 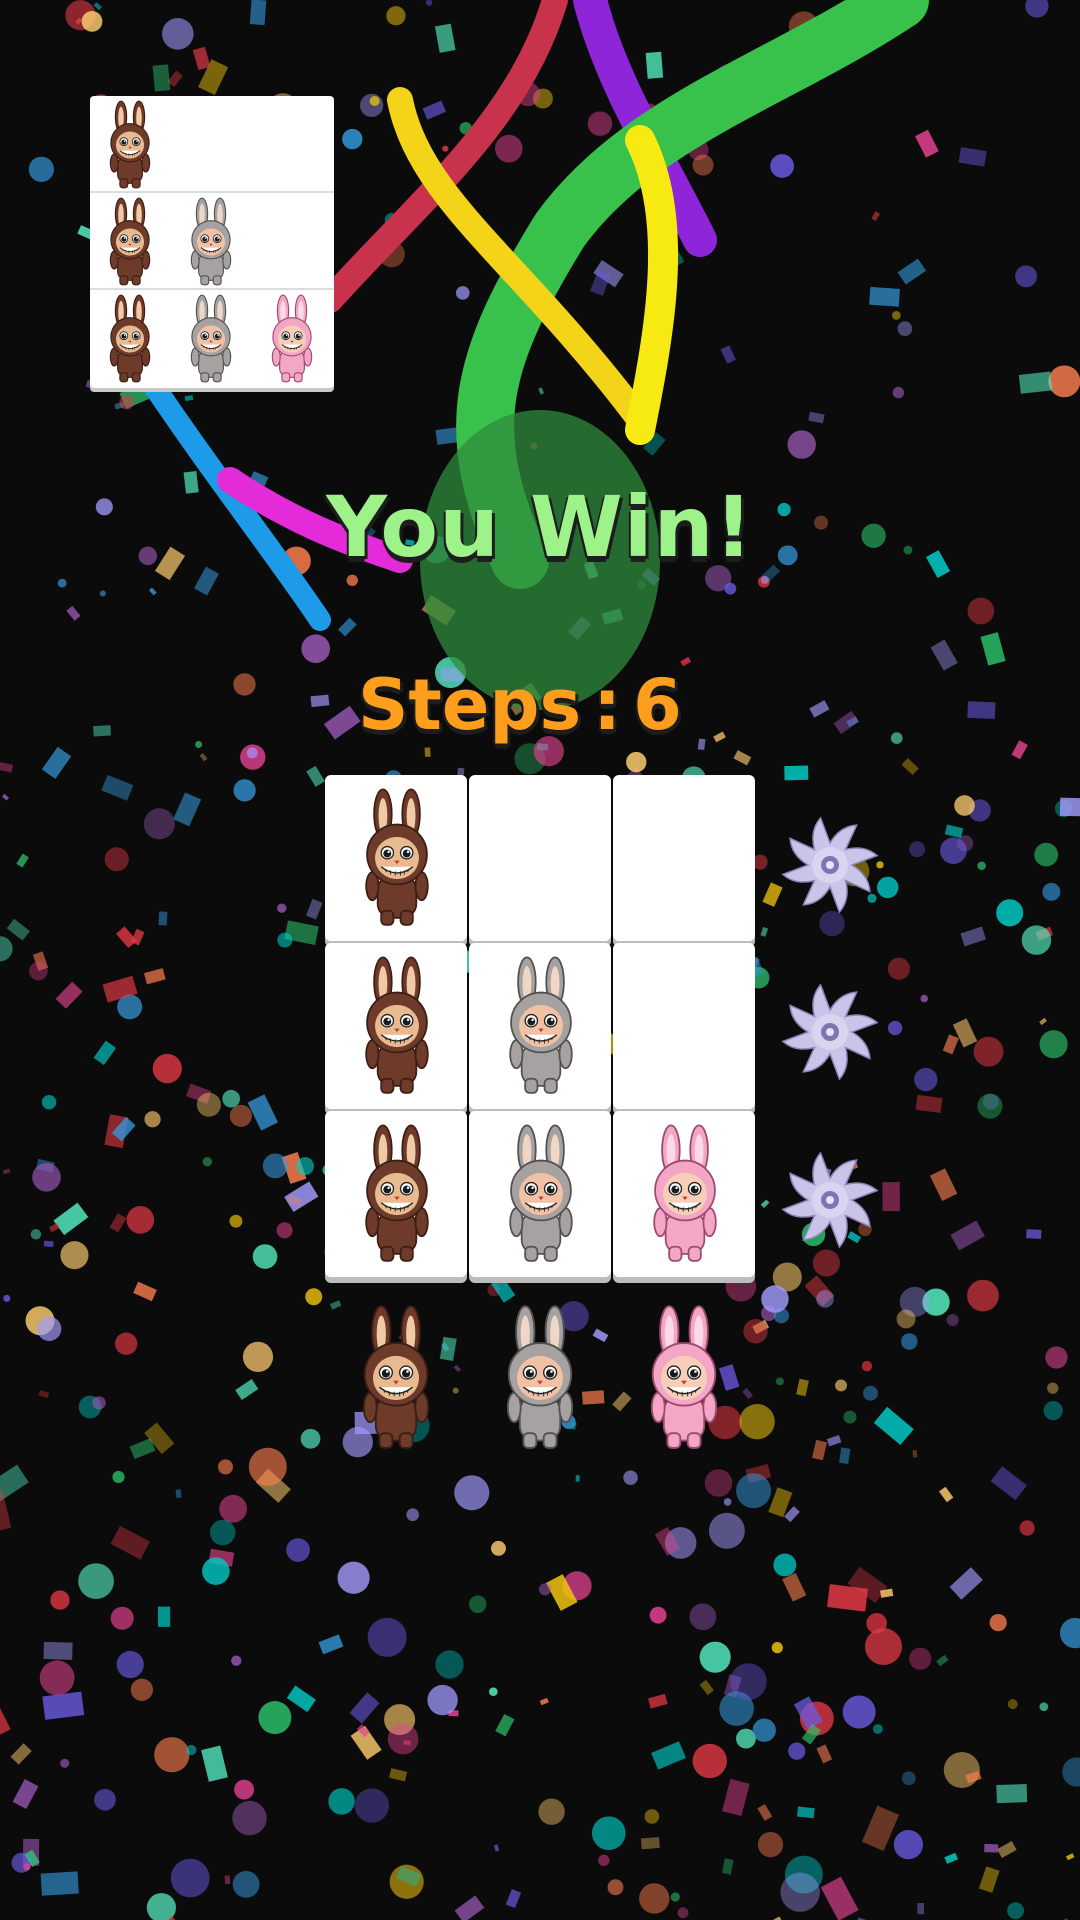 I want to click on win-title: You Win!, so click(x=540, y=527).